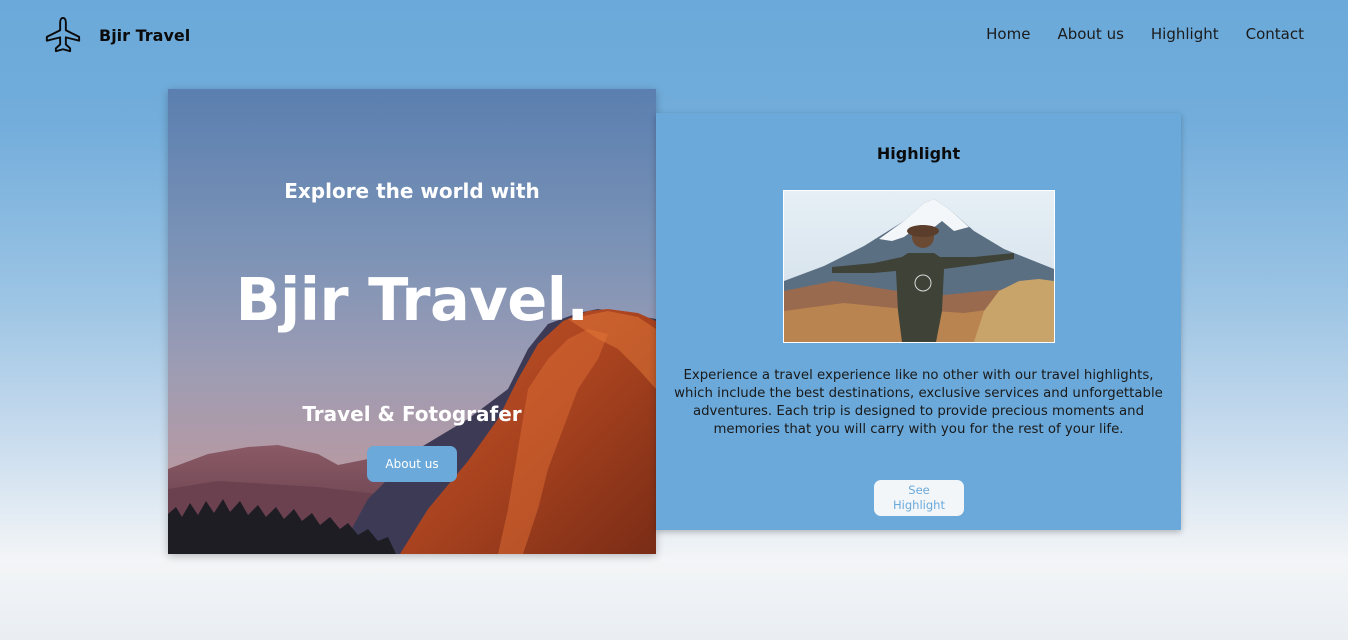 The height and width of the screenshot is (640, 1348). I want to click on see-highlight-button: See Highlight, so click(919, 498).